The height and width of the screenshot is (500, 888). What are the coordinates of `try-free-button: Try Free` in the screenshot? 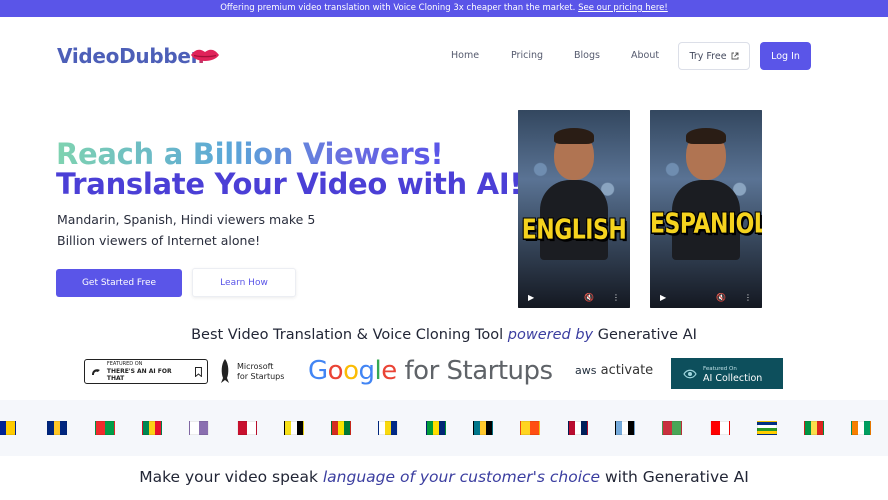 It's located at (714, 56).